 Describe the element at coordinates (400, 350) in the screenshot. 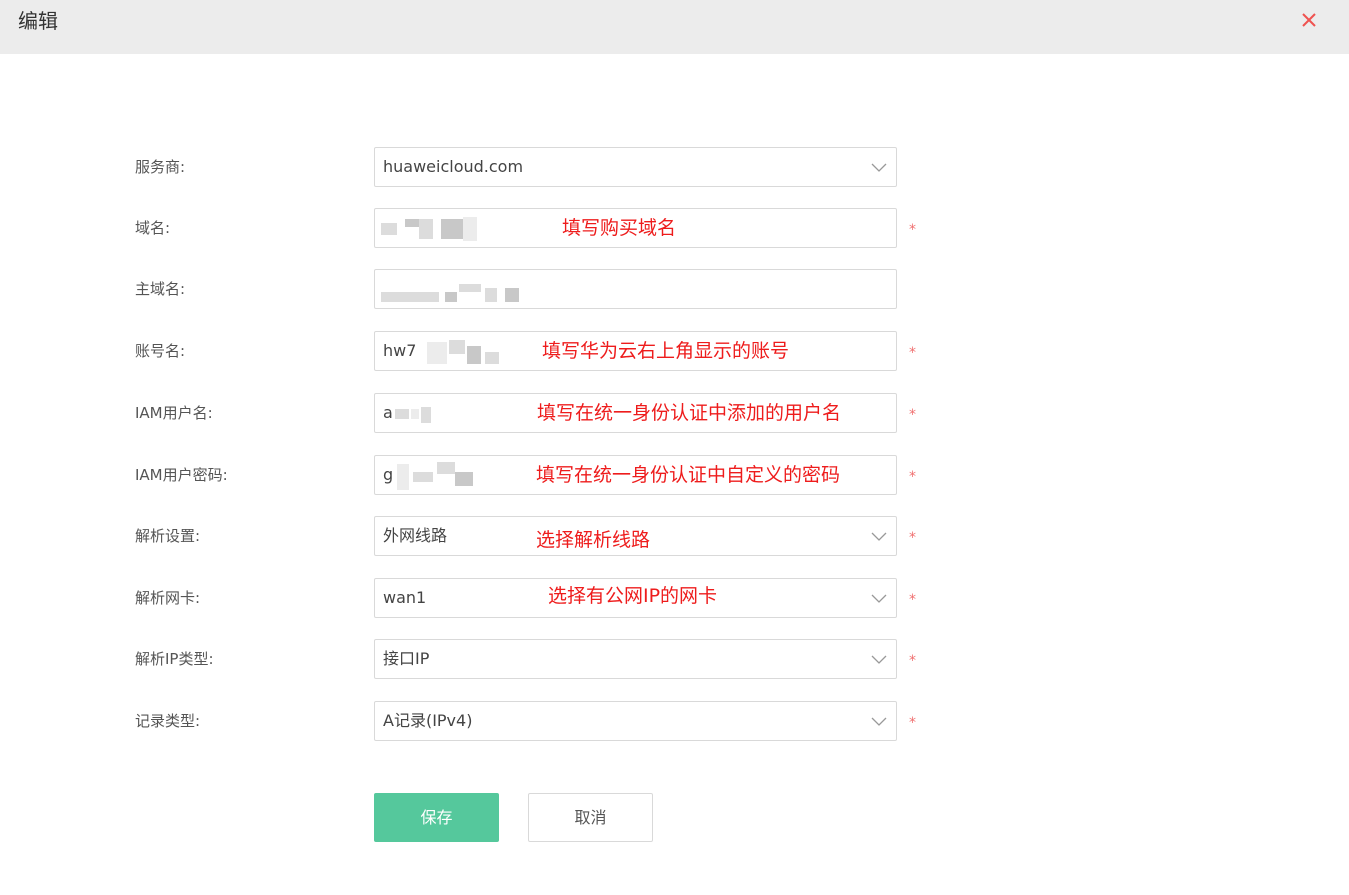

I see `account-value: hw7` at that location.